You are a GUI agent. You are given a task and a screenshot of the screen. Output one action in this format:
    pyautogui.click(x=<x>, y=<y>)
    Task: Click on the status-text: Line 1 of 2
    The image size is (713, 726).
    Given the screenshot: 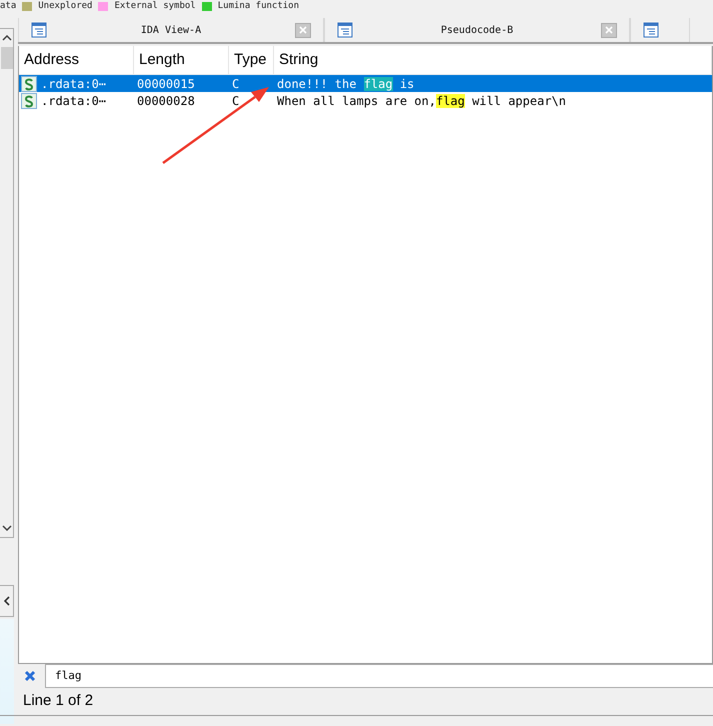 What is the action you would take?
    pyautogui.click(x=58, y=701)
    